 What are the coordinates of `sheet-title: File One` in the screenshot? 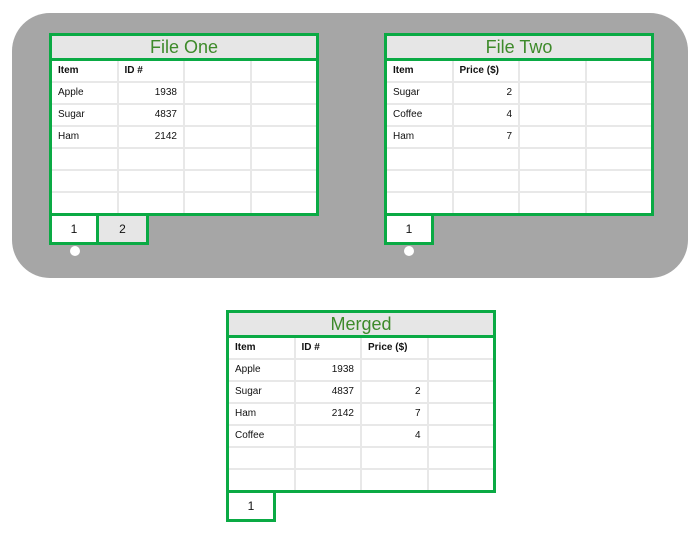 It's located at (184, 47).